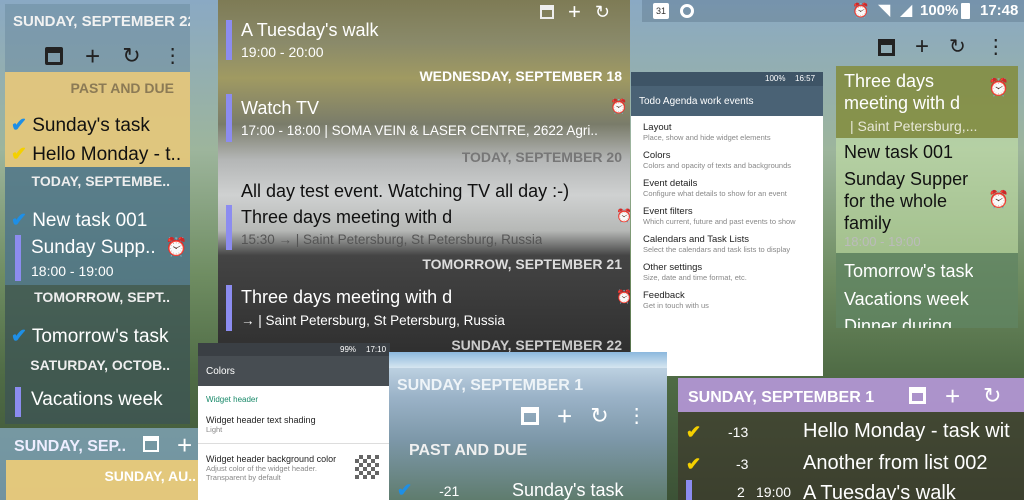 This screenshot has height=500, width=1024. What do you see at coordinates (999, 10) in the screenshot?
I see `clock: 17:48` at bounding box center [999, 10].